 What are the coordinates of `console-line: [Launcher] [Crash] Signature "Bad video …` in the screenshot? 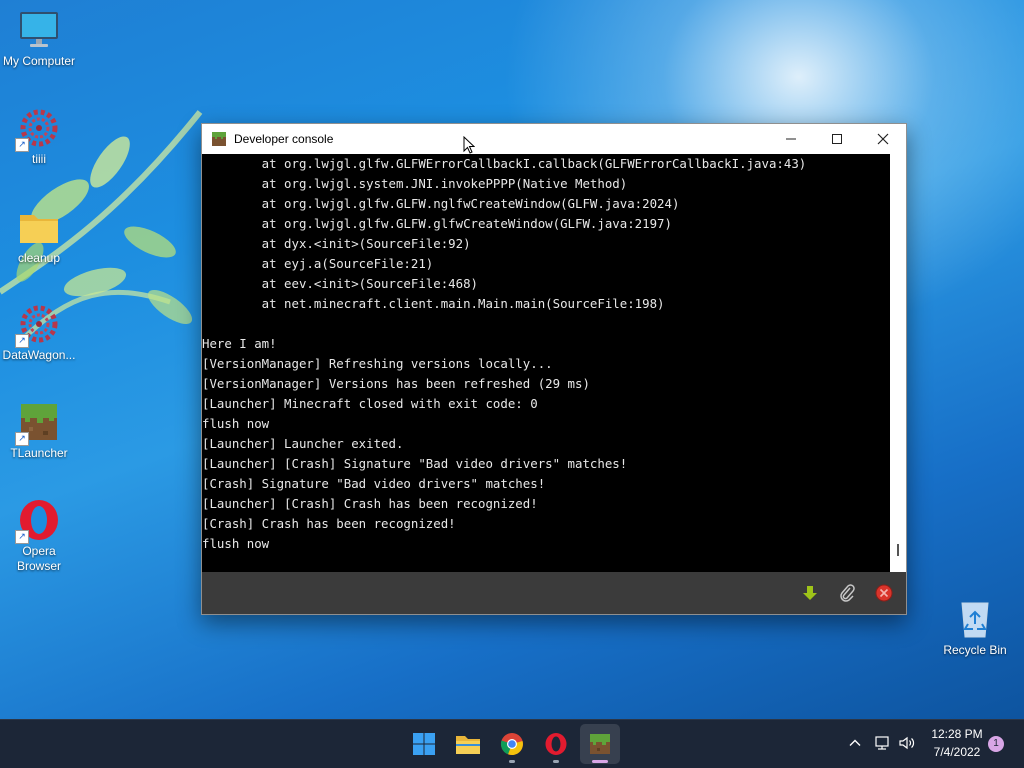 It's located at (415, 463).